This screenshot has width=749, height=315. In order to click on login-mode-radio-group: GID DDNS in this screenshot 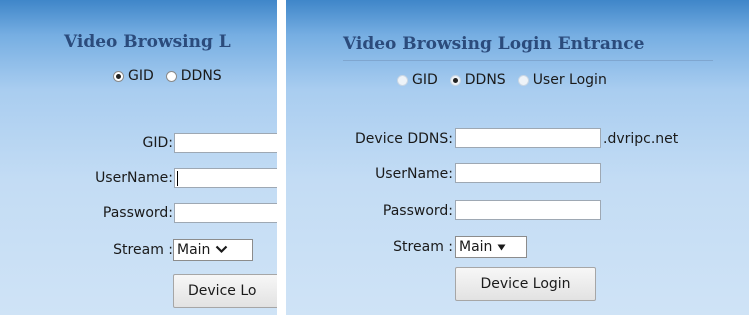, I will do `click(173, 76)`.